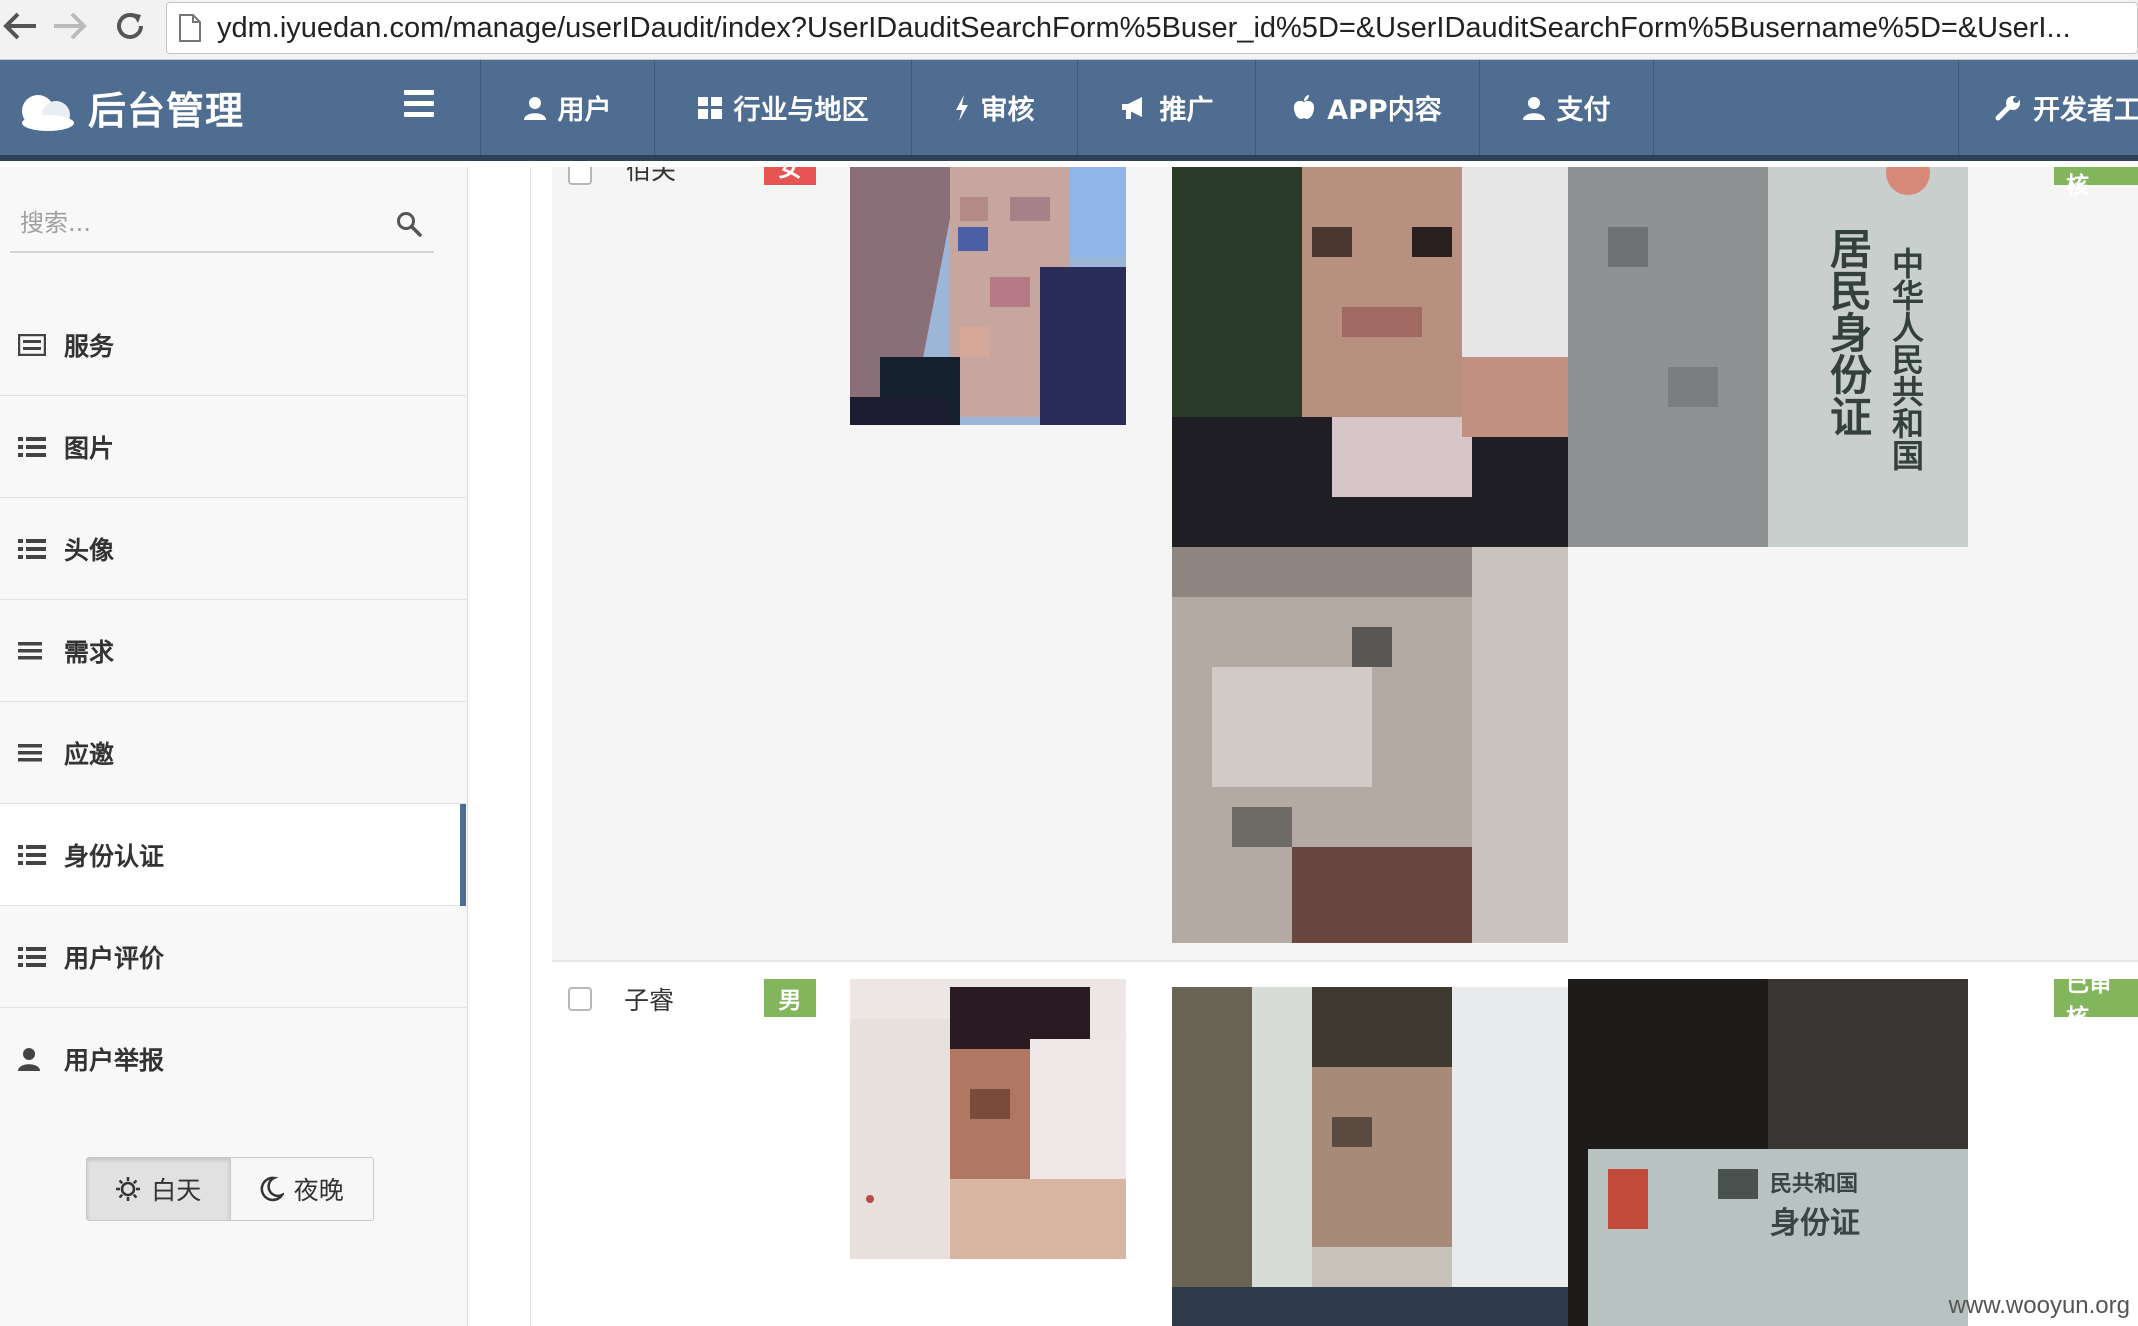  I want to click on nav-payment: 支付, so click(1566, 107).